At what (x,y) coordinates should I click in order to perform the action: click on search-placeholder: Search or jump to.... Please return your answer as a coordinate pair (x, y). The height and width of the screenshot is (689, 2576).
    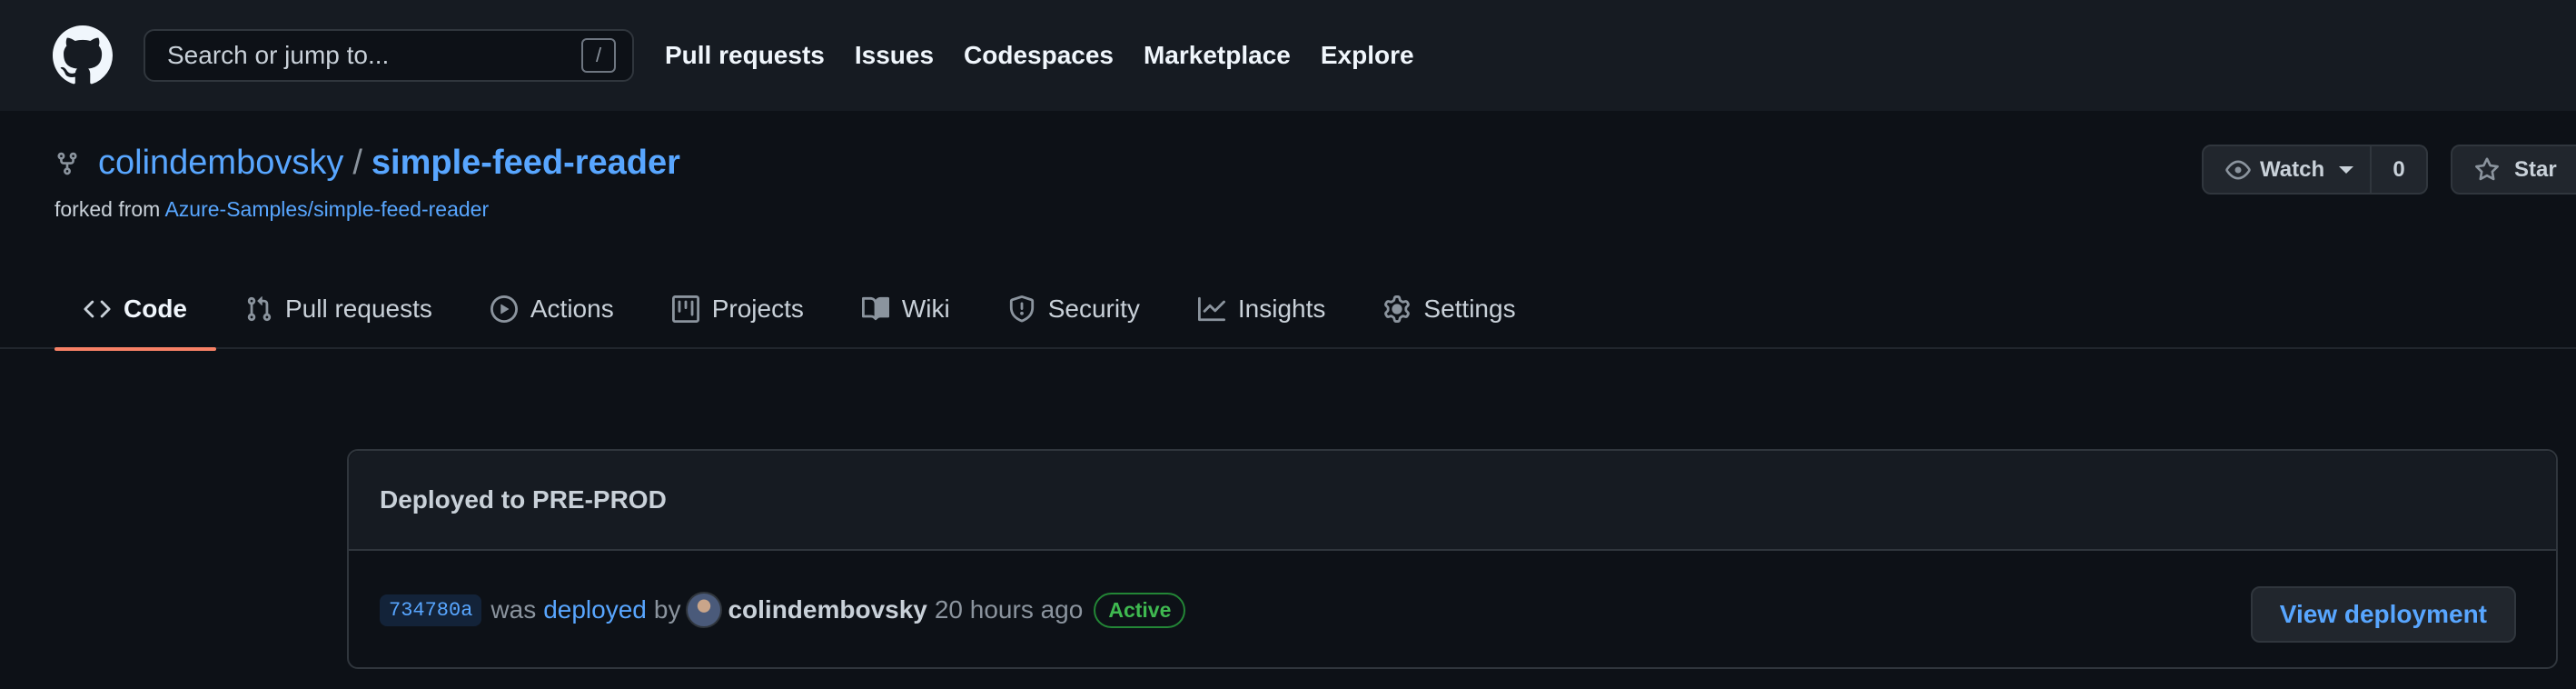
    Looking at the image, I should click on (278, 55).